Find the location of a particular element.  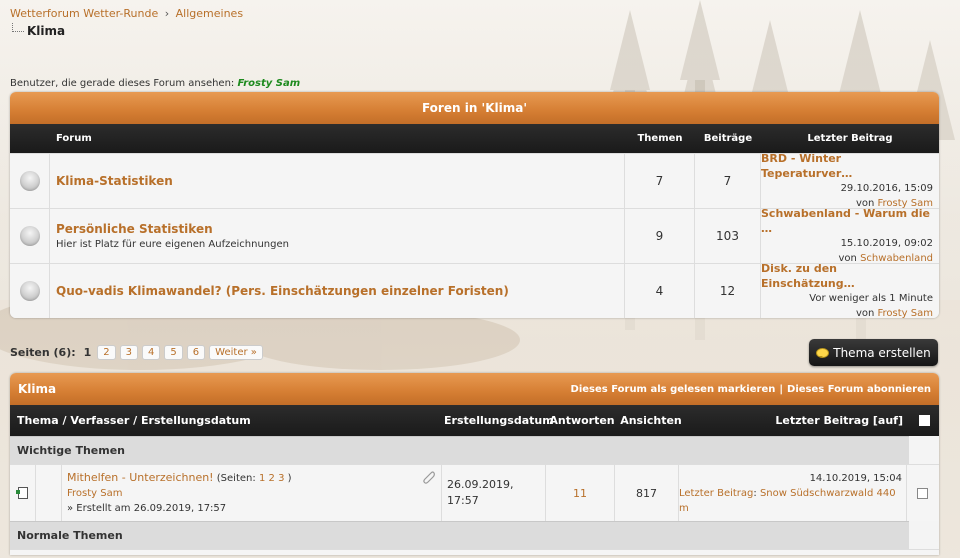

last-post-date: Vor weniger als 1 Minute is located at coordinates (871, 298).